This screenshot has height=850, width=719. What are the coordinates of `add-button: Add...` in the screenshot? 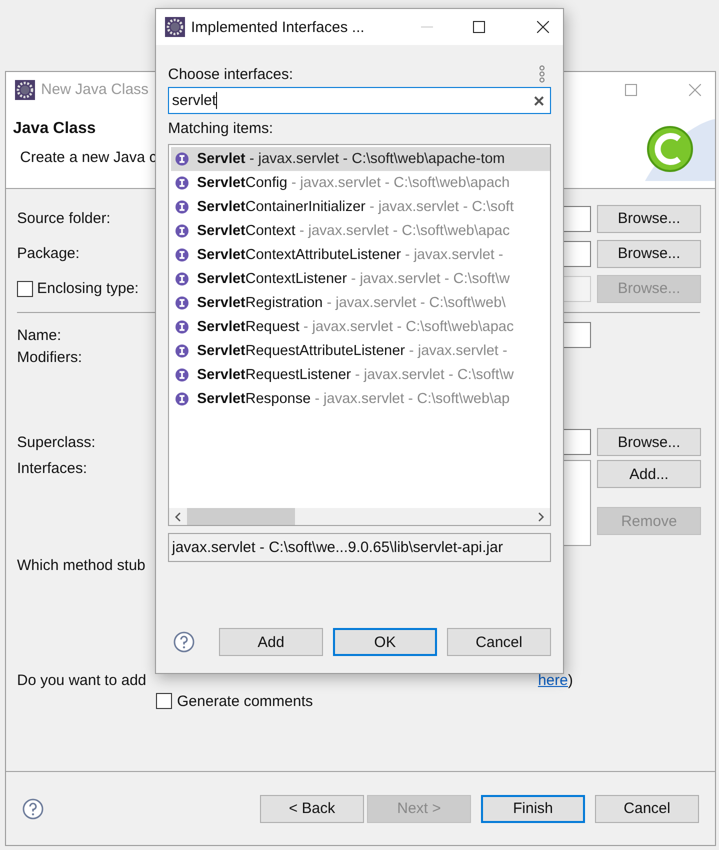 It's located at (649, 474).